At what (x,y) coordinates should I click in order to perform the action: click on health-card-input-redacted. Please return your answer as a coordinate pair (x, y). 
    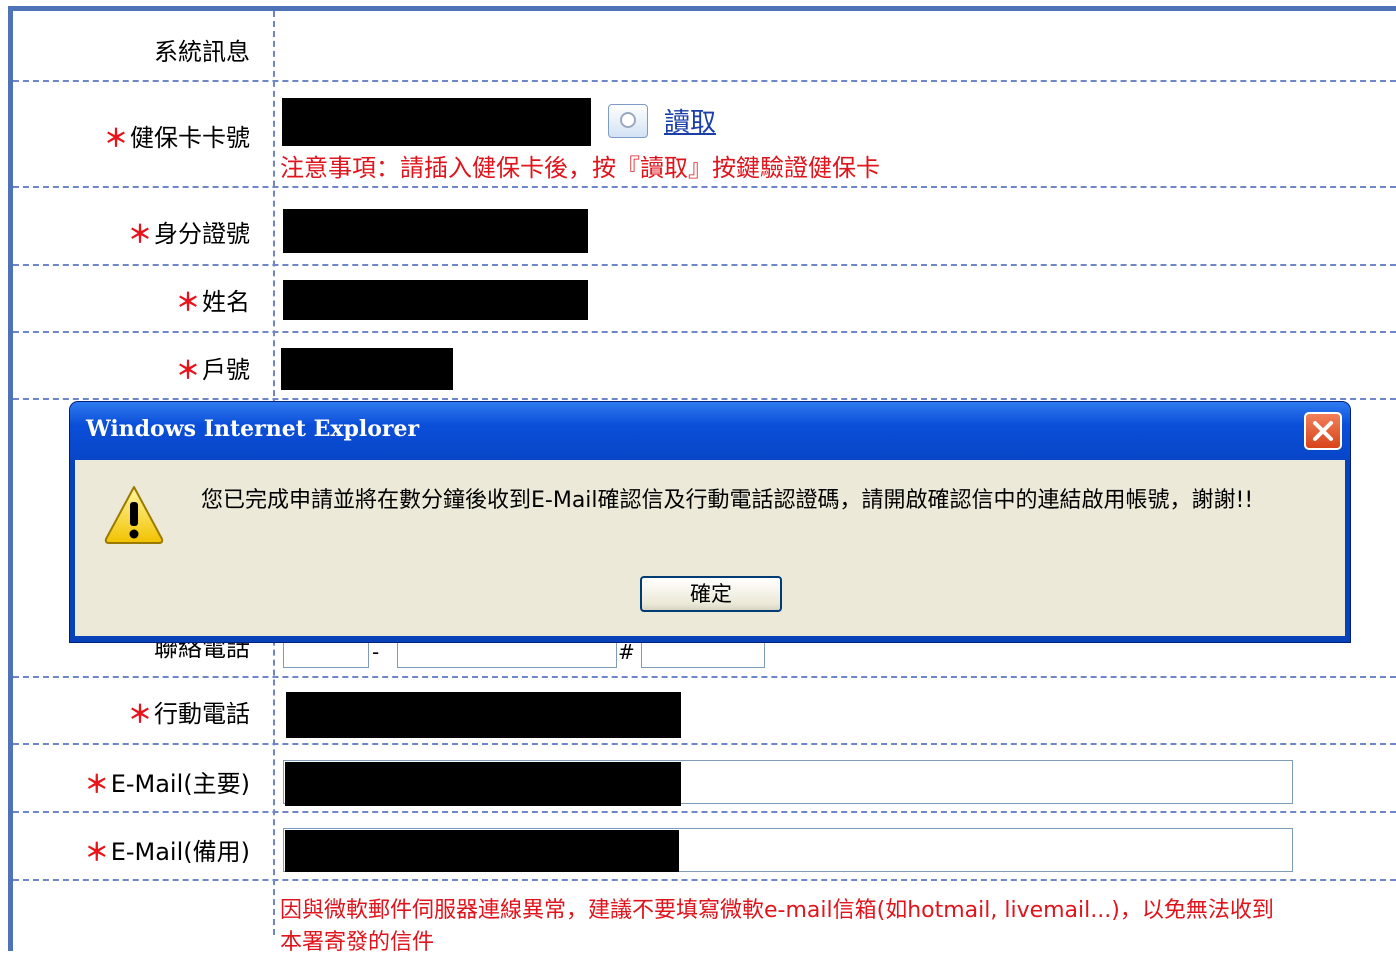
    Looking at the image, I should click on (436, 122).